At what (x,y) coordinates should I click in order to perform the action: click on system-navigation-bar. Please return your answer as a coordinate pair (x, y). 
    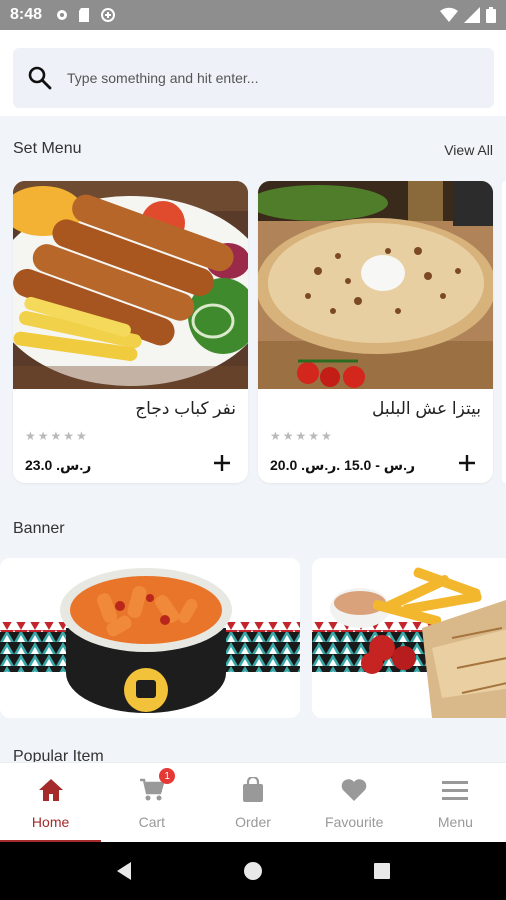
    Looking at the image, I should click on (253, 871).